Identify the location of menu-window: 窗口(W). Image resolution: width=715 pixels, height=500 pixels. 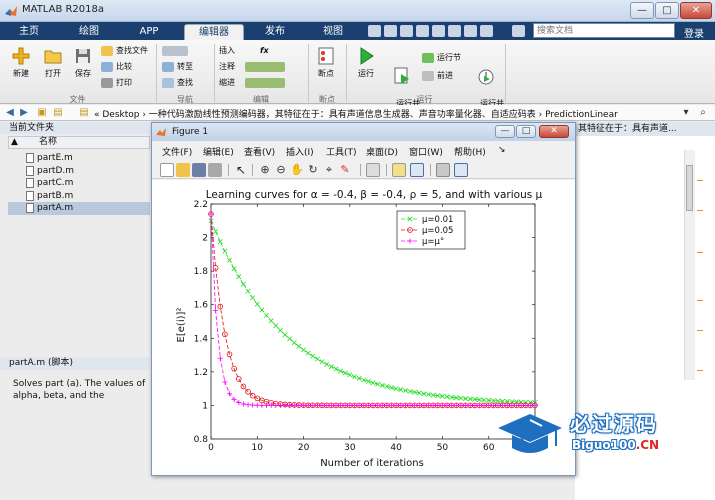
(426, 151).